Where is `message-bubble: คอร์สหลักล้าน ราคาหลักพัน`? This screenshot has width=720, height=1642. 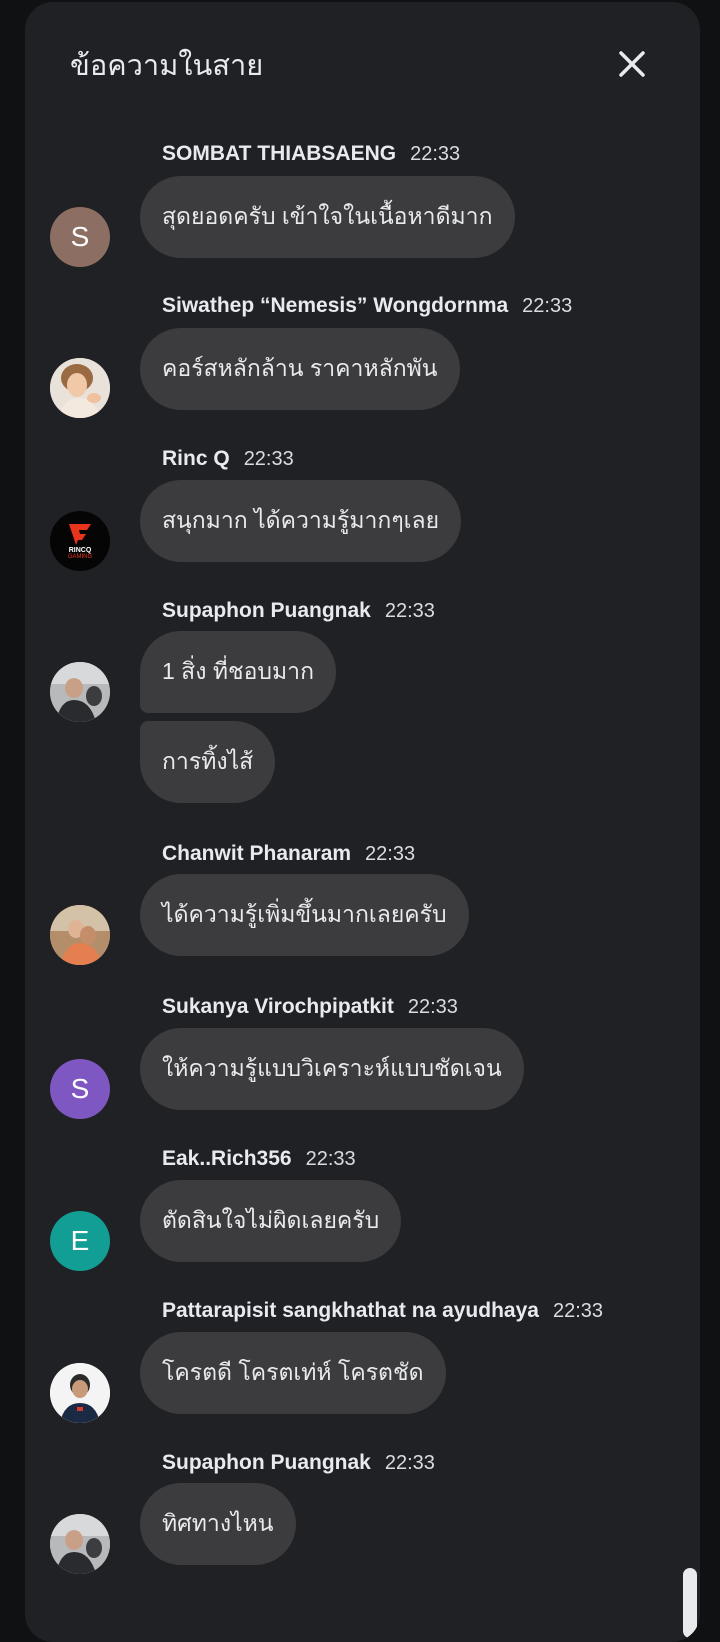 message-bubble: คอร์สหลักล้าน ราคาหลักพัน is located at coordinates (300, 369).